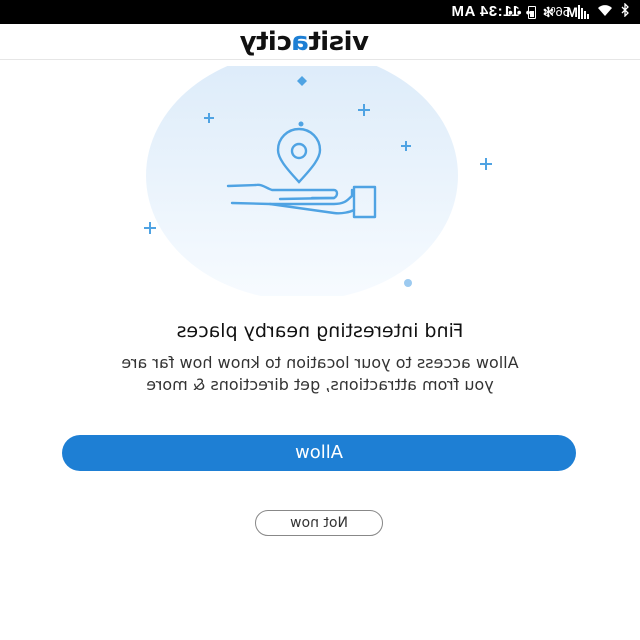 Image resolution: width=640 pixels, height=640 pixels. Describe the element at coordinates (320, 331) in the screenshot. I see `permission-heading: Find interesting nearby places` at that location.